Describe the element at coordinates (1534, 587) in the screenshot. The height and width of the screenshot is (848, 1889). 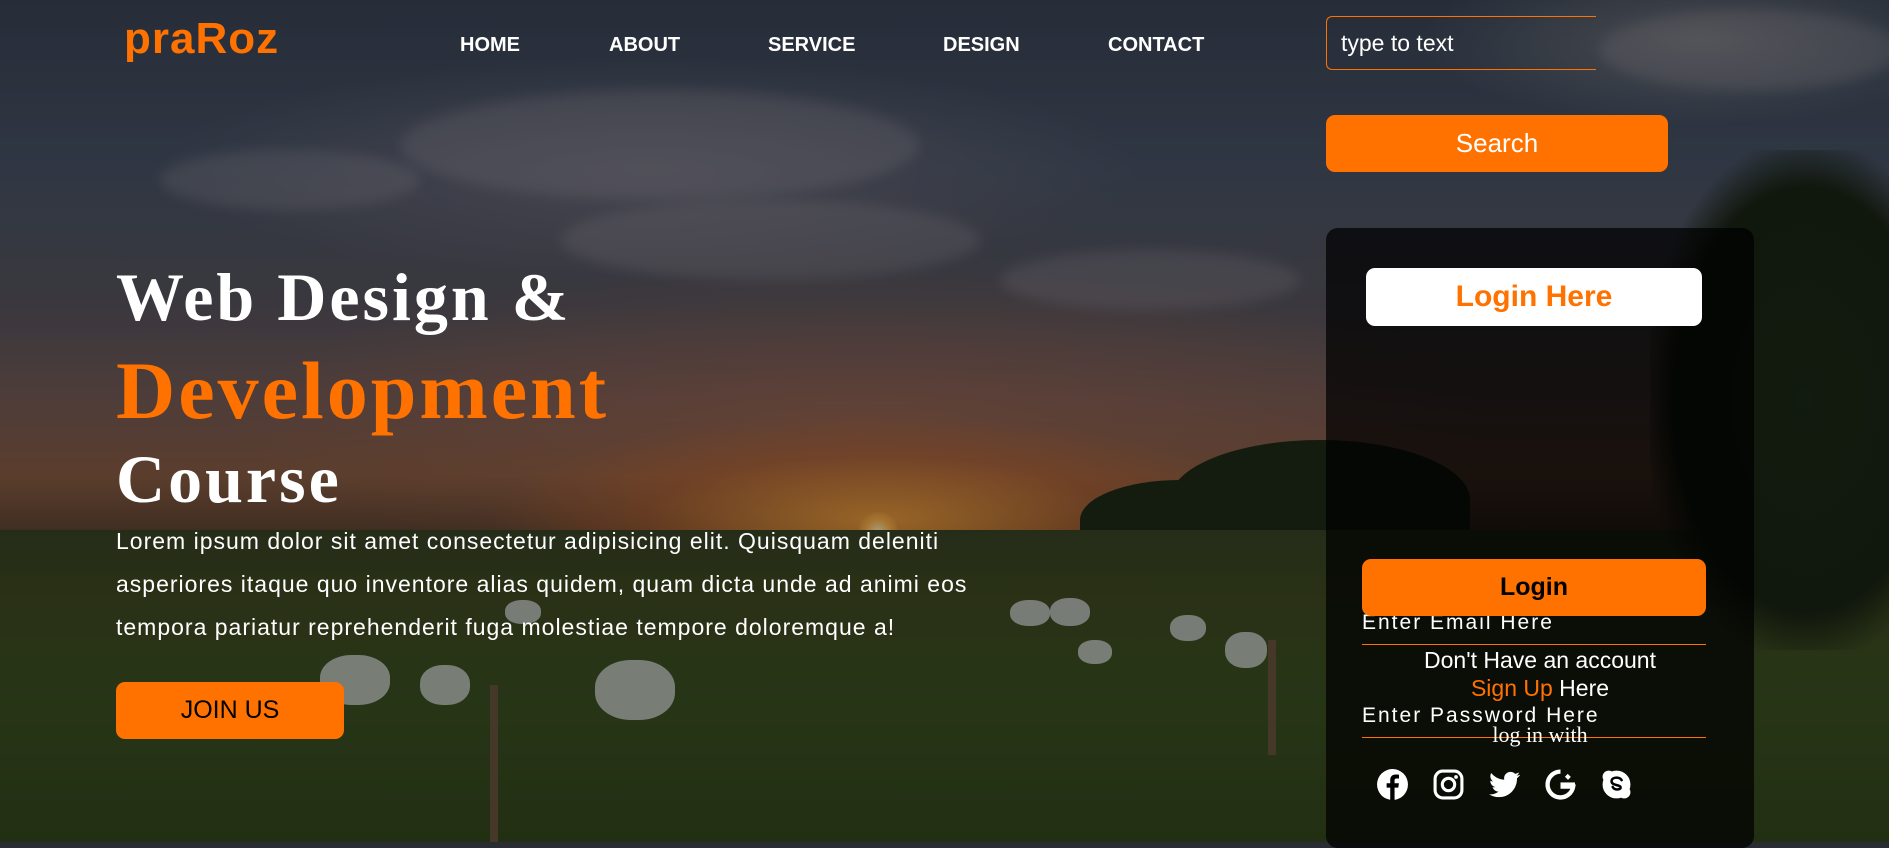
I see `login-button: Login` at that location.